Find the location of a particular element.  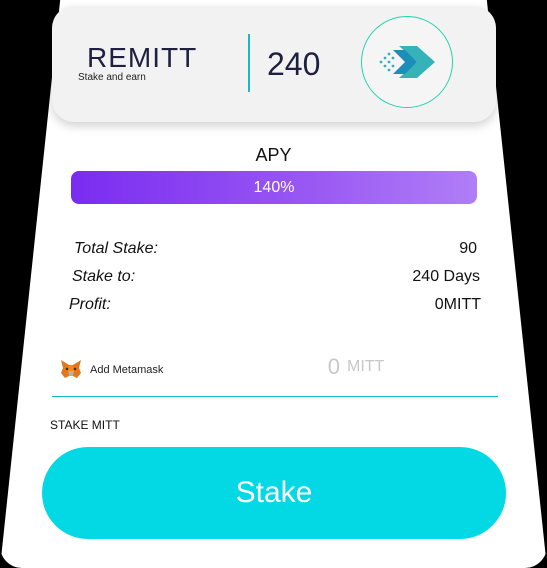

stake-to-value: 240 Days is located at coordinates (446, 276).